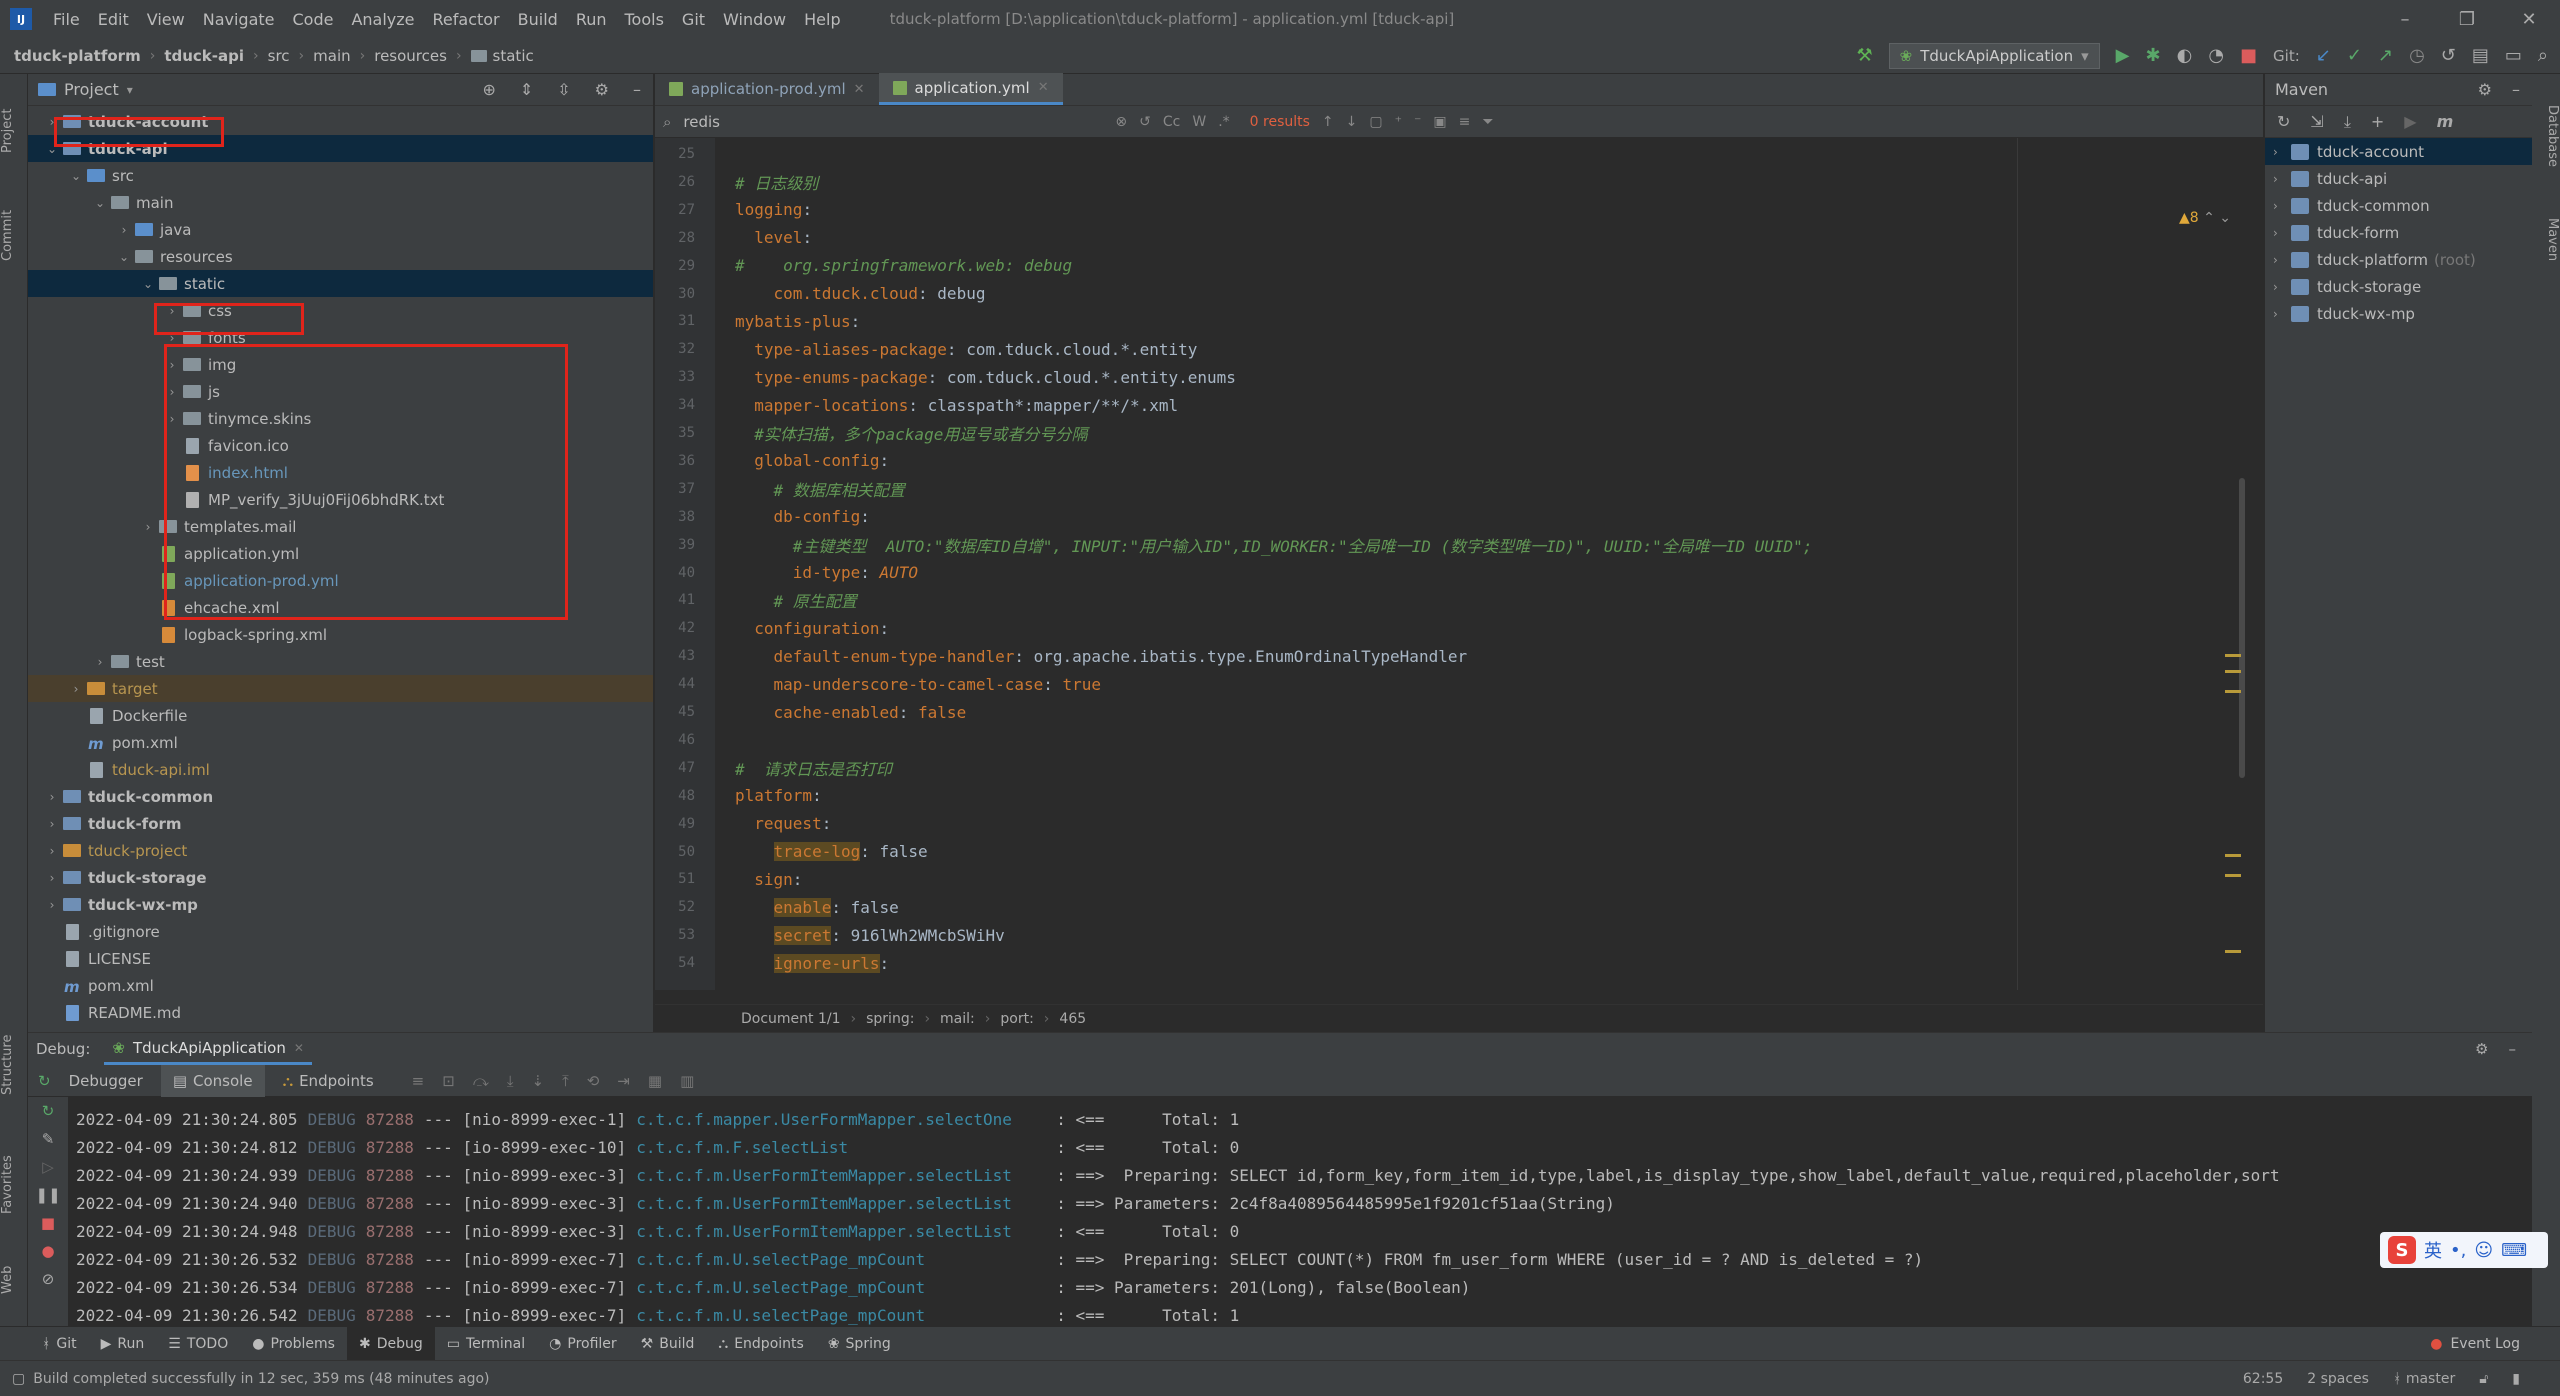 The width and height of the screenshot is (2560, 1396). Describe the element at coordinates (239, 19) in the screenshot. I see `menu-navigate: Navigate` at that location.